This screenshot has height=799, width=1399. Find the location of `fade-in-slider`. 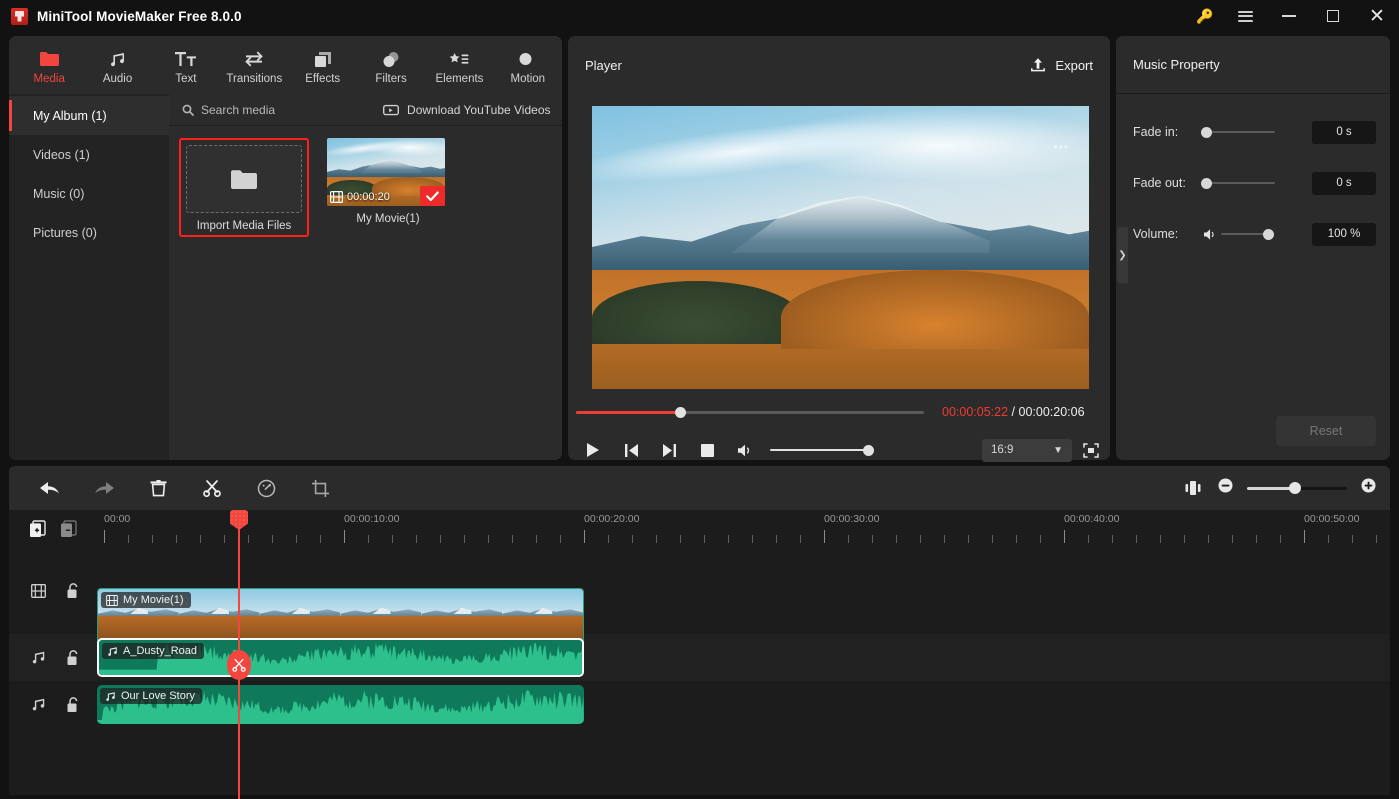

fade-in-slider is located at coordinates (1238, 132).